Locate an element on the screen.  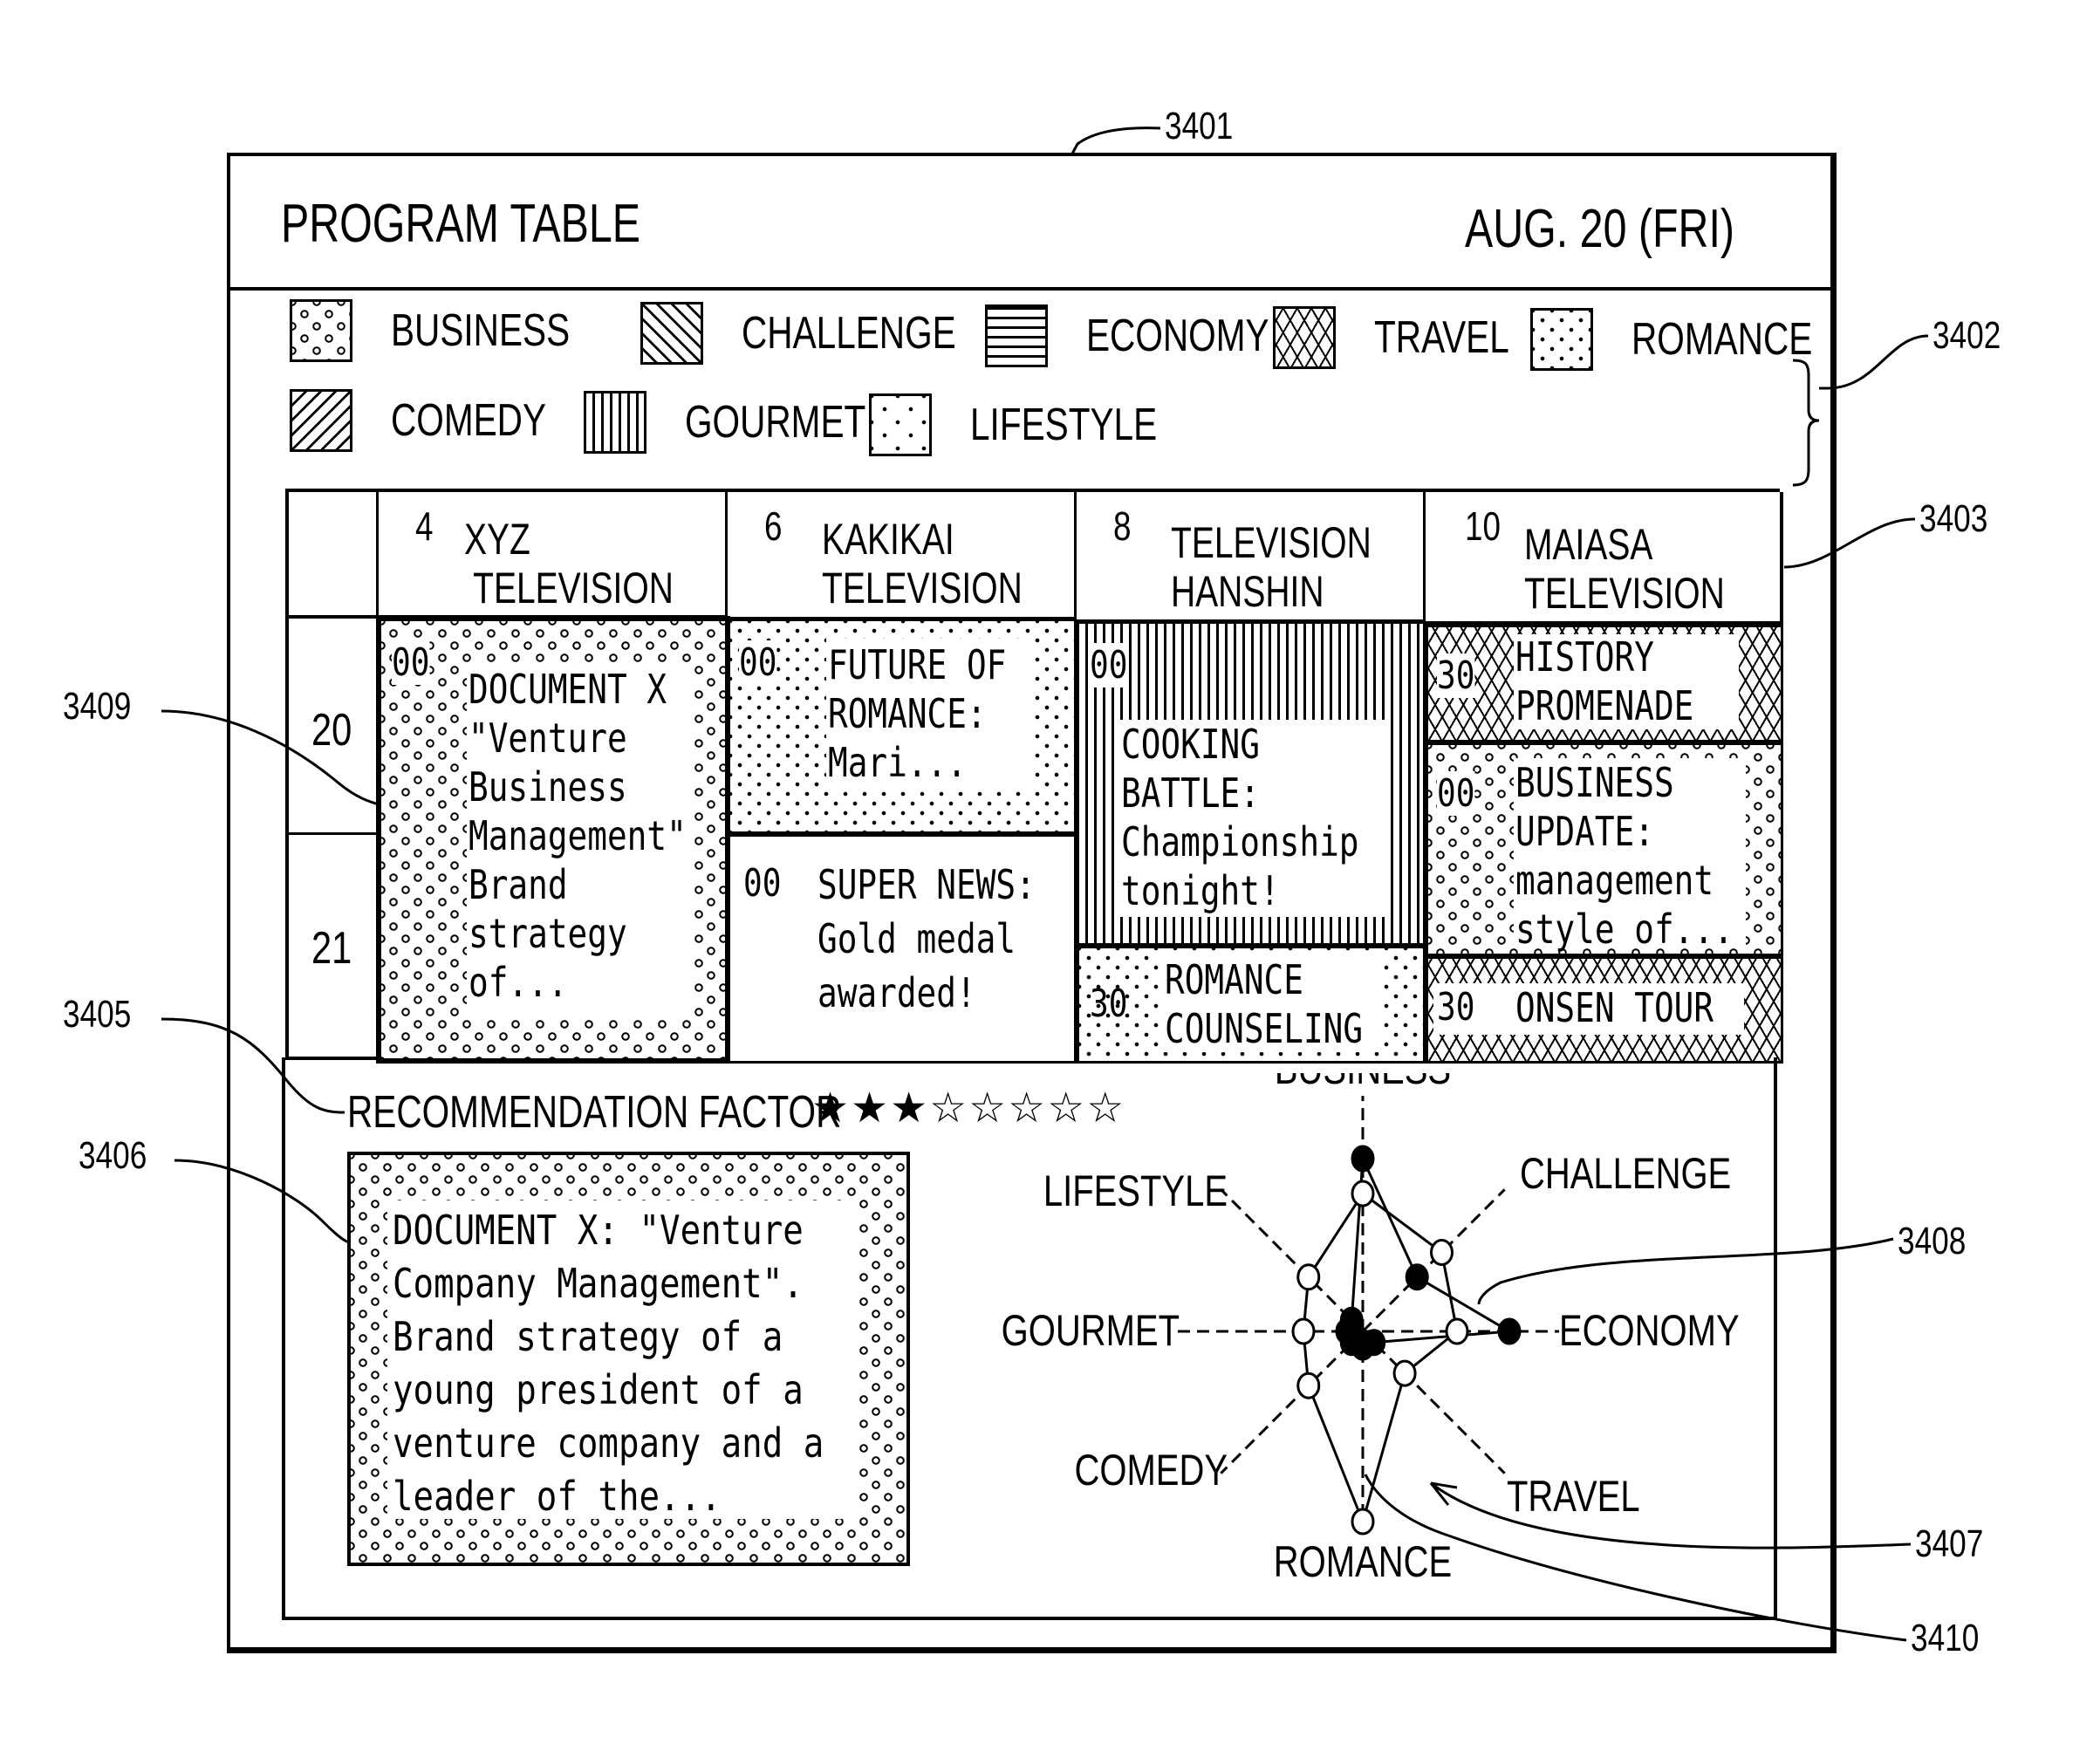
channel-header: 4 XYZ TELEVISION is located at coordinates (553, 555).